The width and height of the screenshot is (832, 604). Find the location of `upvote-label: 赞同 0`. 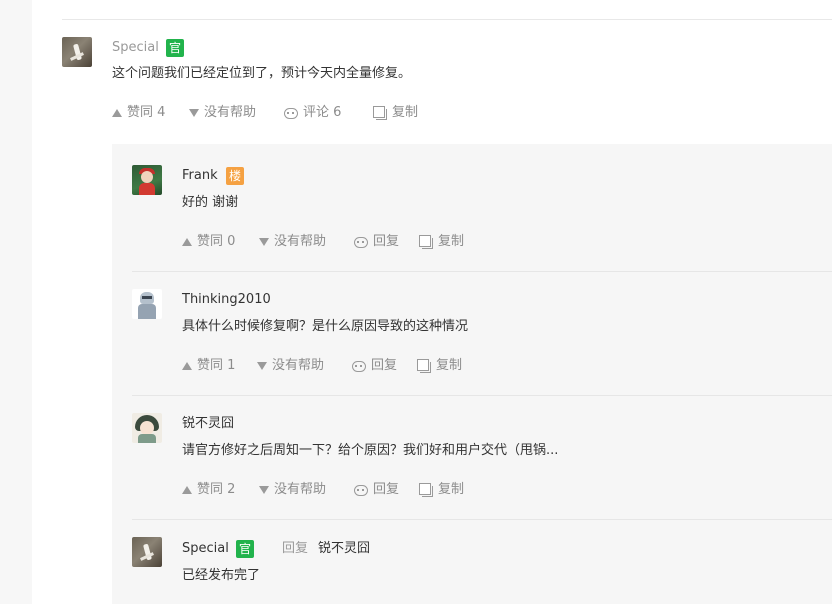

upvote-label: 赞同 0 is located at coordinates (216, 241).